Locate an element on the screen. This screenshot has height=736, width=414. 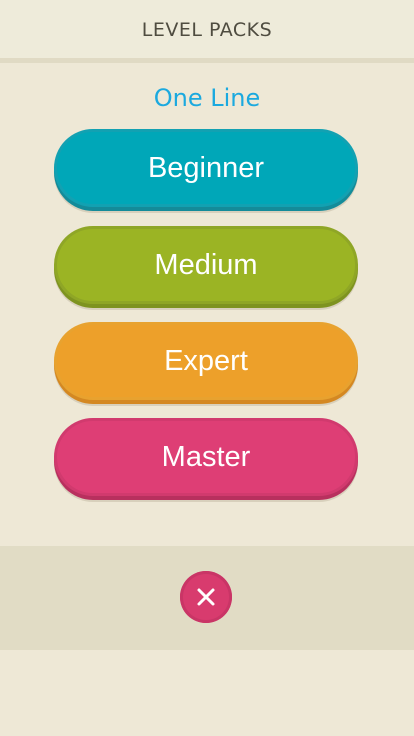
close-button is located at coordinates (206, 597).